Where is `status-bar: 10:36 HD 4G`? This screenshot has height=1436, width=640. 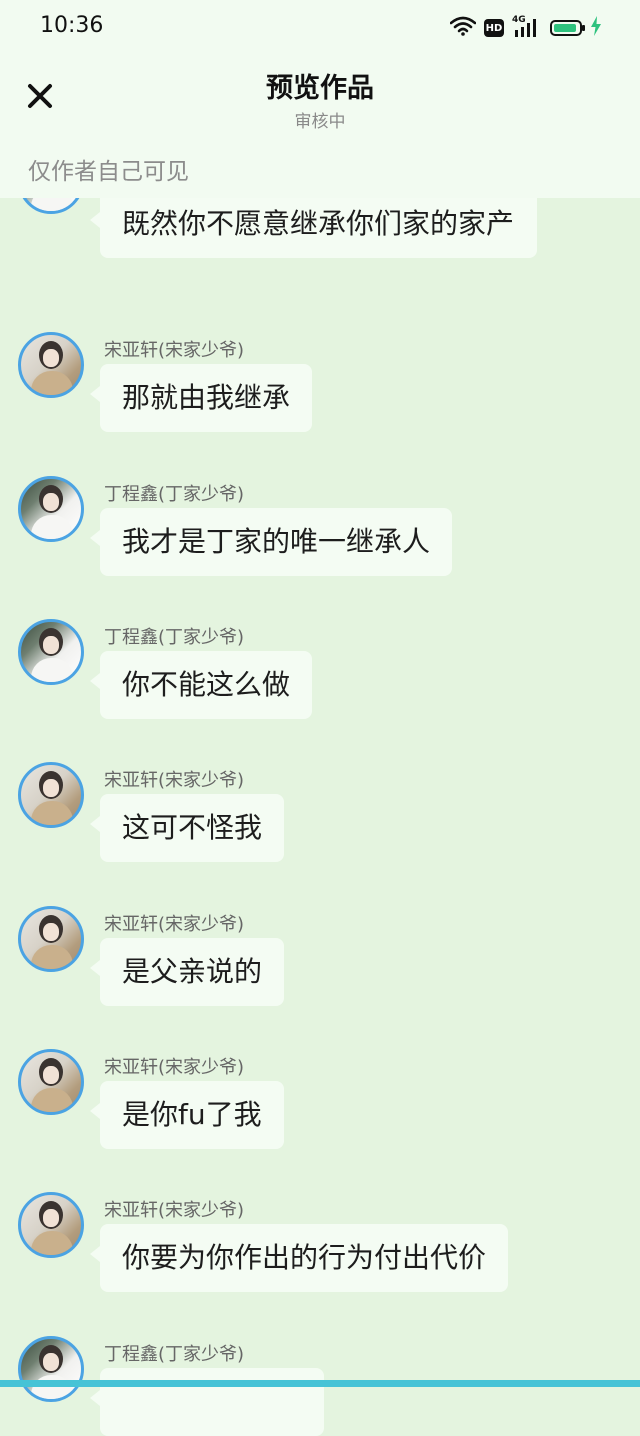 status-bar: 10:36 HD 4G is located at coordinates (320, 28).